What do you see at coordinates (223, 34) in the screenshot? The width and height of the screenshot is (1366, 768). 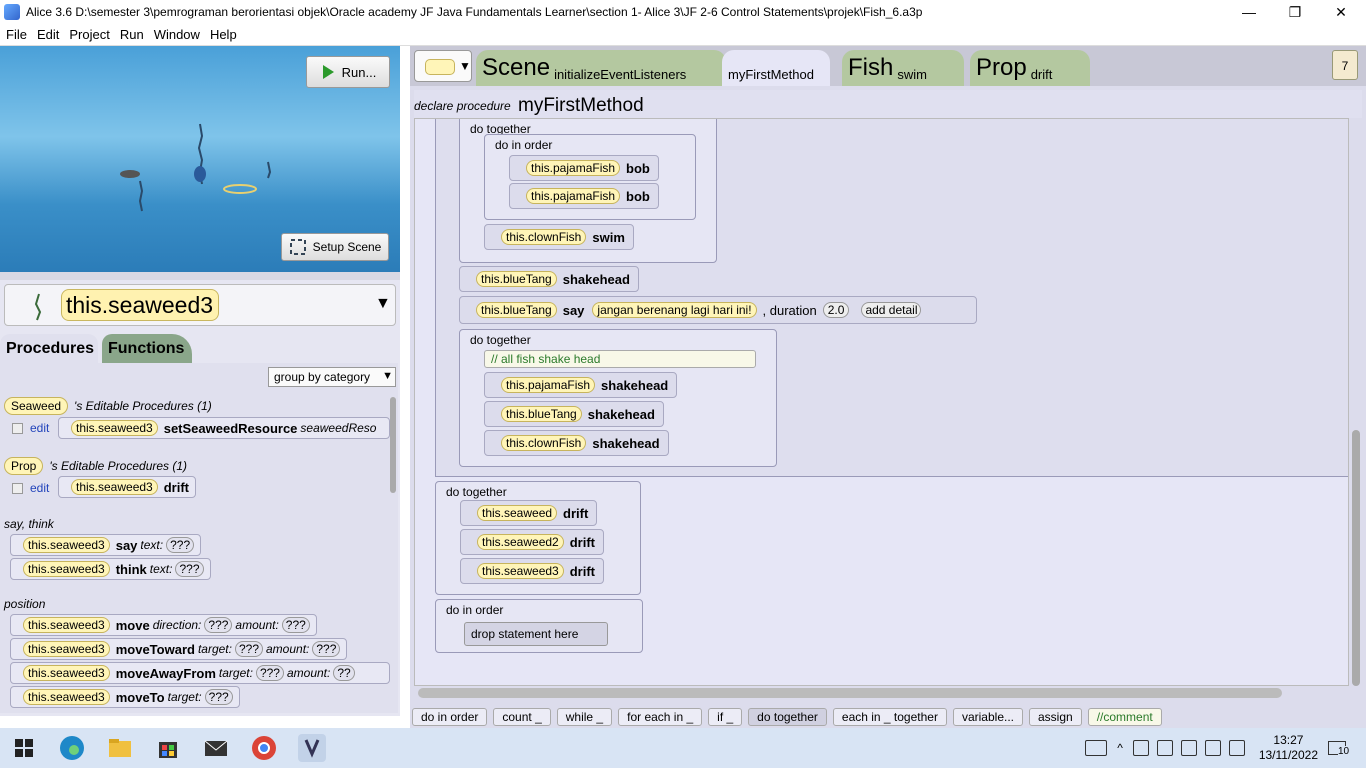 I see `menu-help: Help` at bounding box center [223, 34].